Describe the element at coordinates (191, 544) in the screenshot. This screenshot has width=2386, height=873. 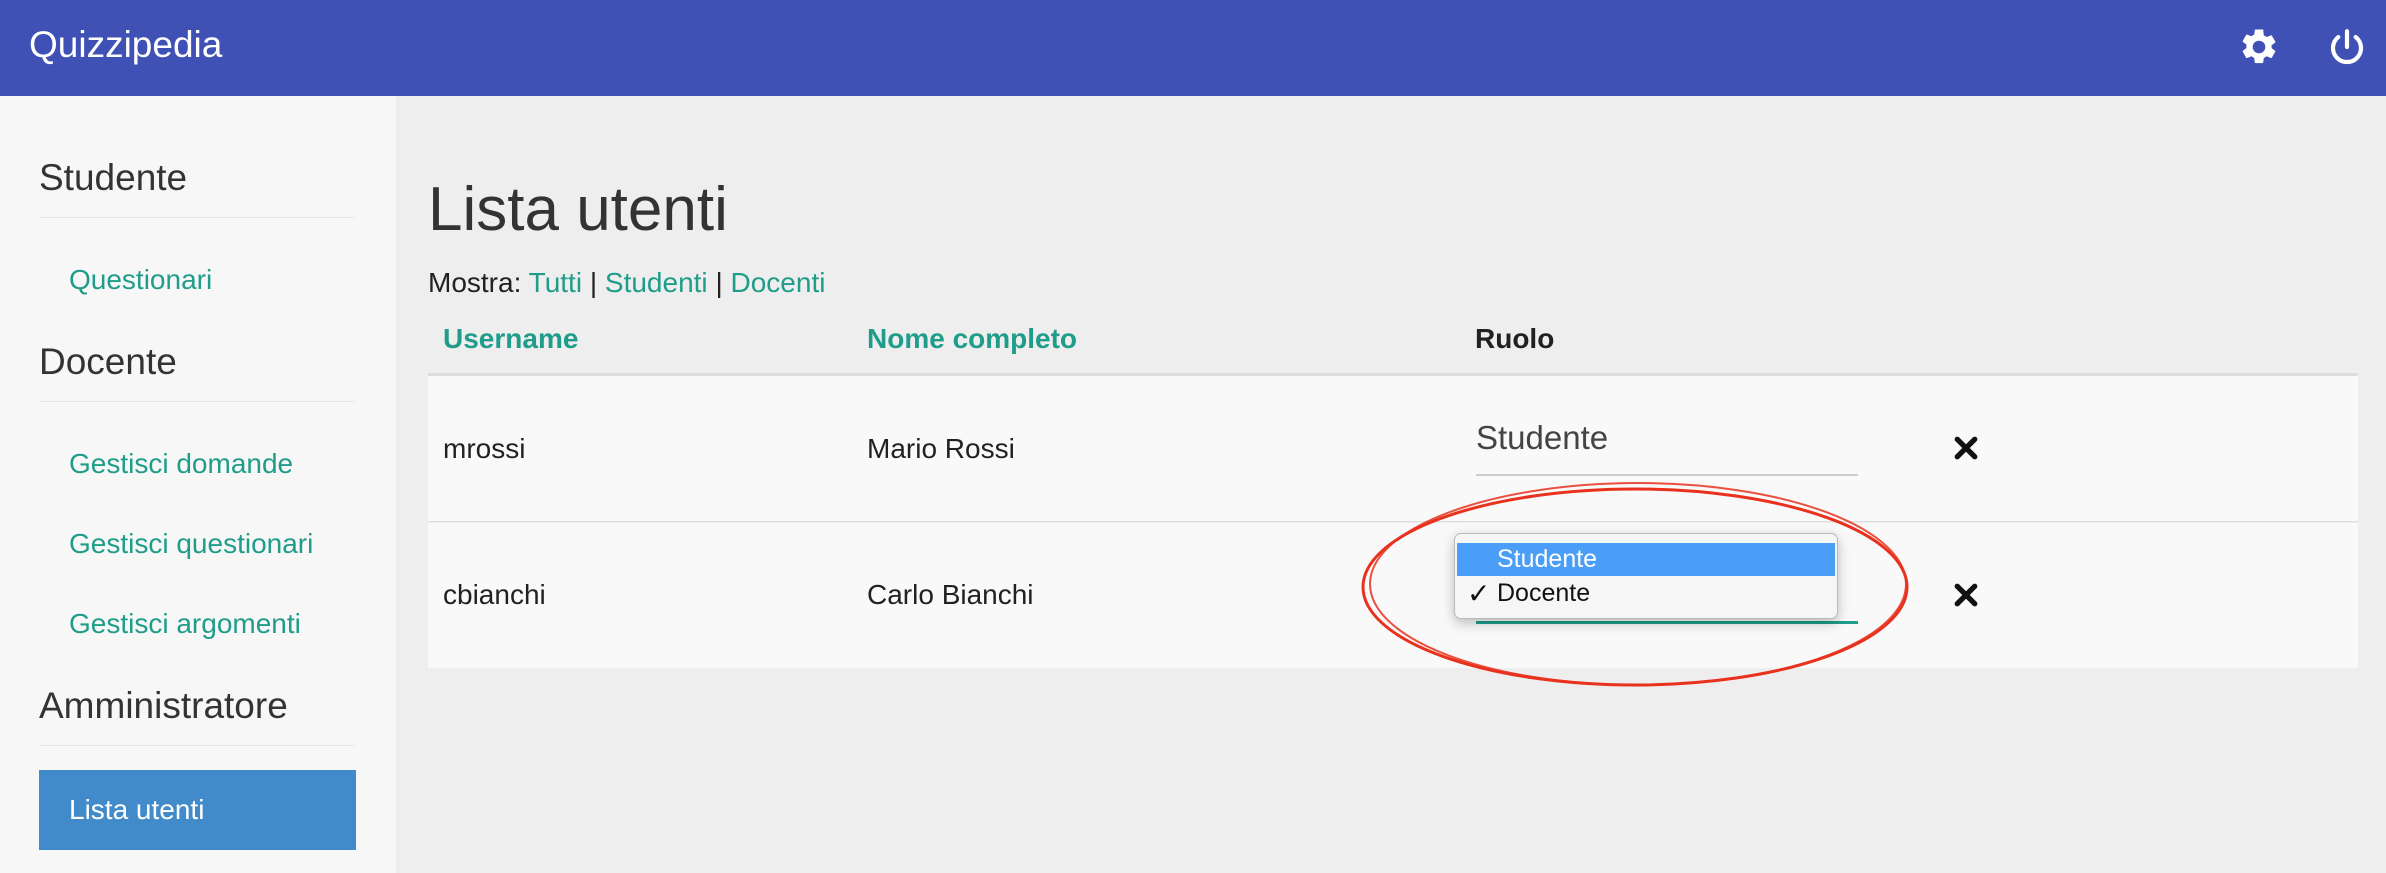
I see `sidebar-item-gestisci-questionari: Gestisci questionari` at that location.